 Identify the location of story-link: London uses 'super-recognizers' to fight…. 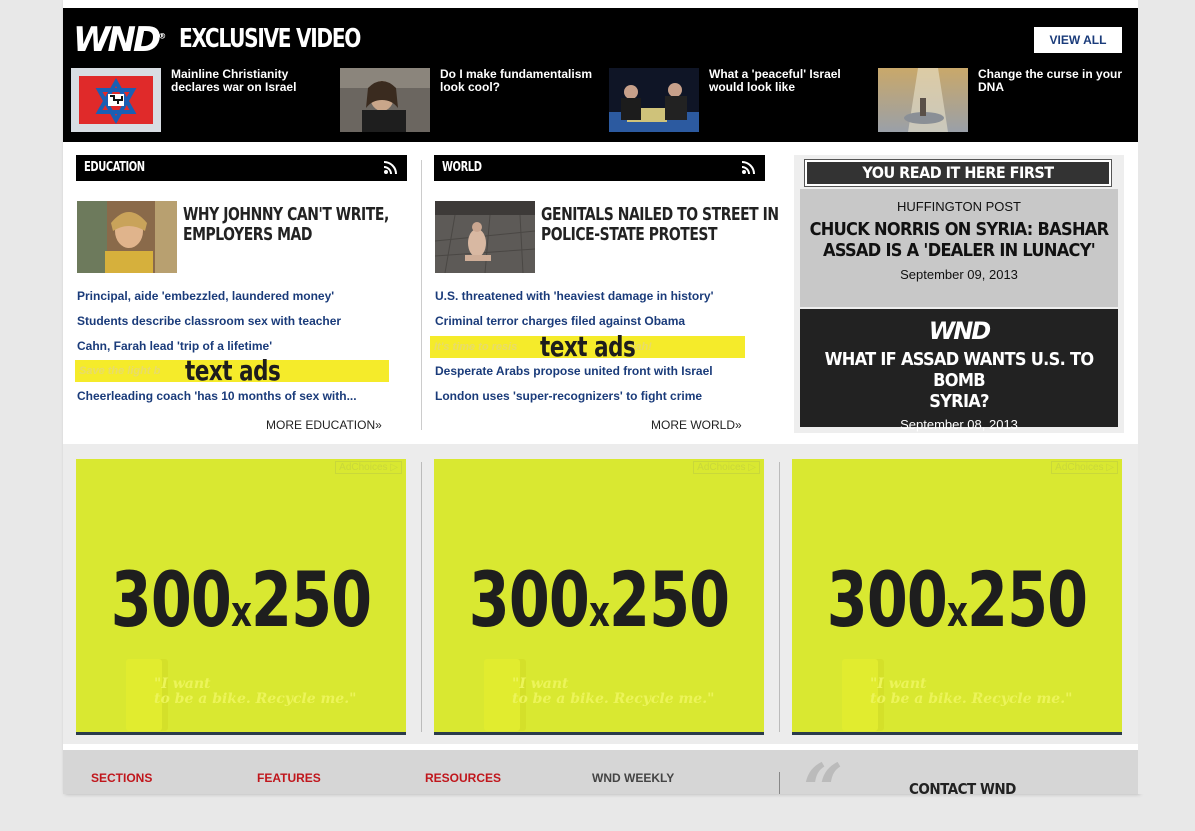
(595, 401).